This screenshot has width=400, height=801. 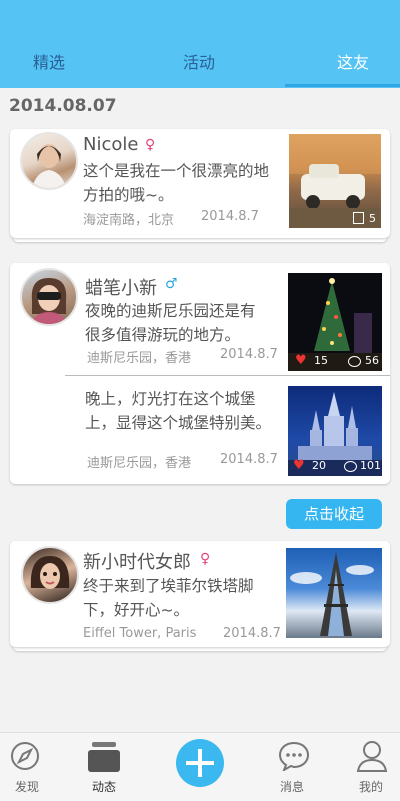 I want to click on post-text: 夜晚的迪斯尼乐园还是有 很多值得游玩的地方。, so click(x=170, y=323).